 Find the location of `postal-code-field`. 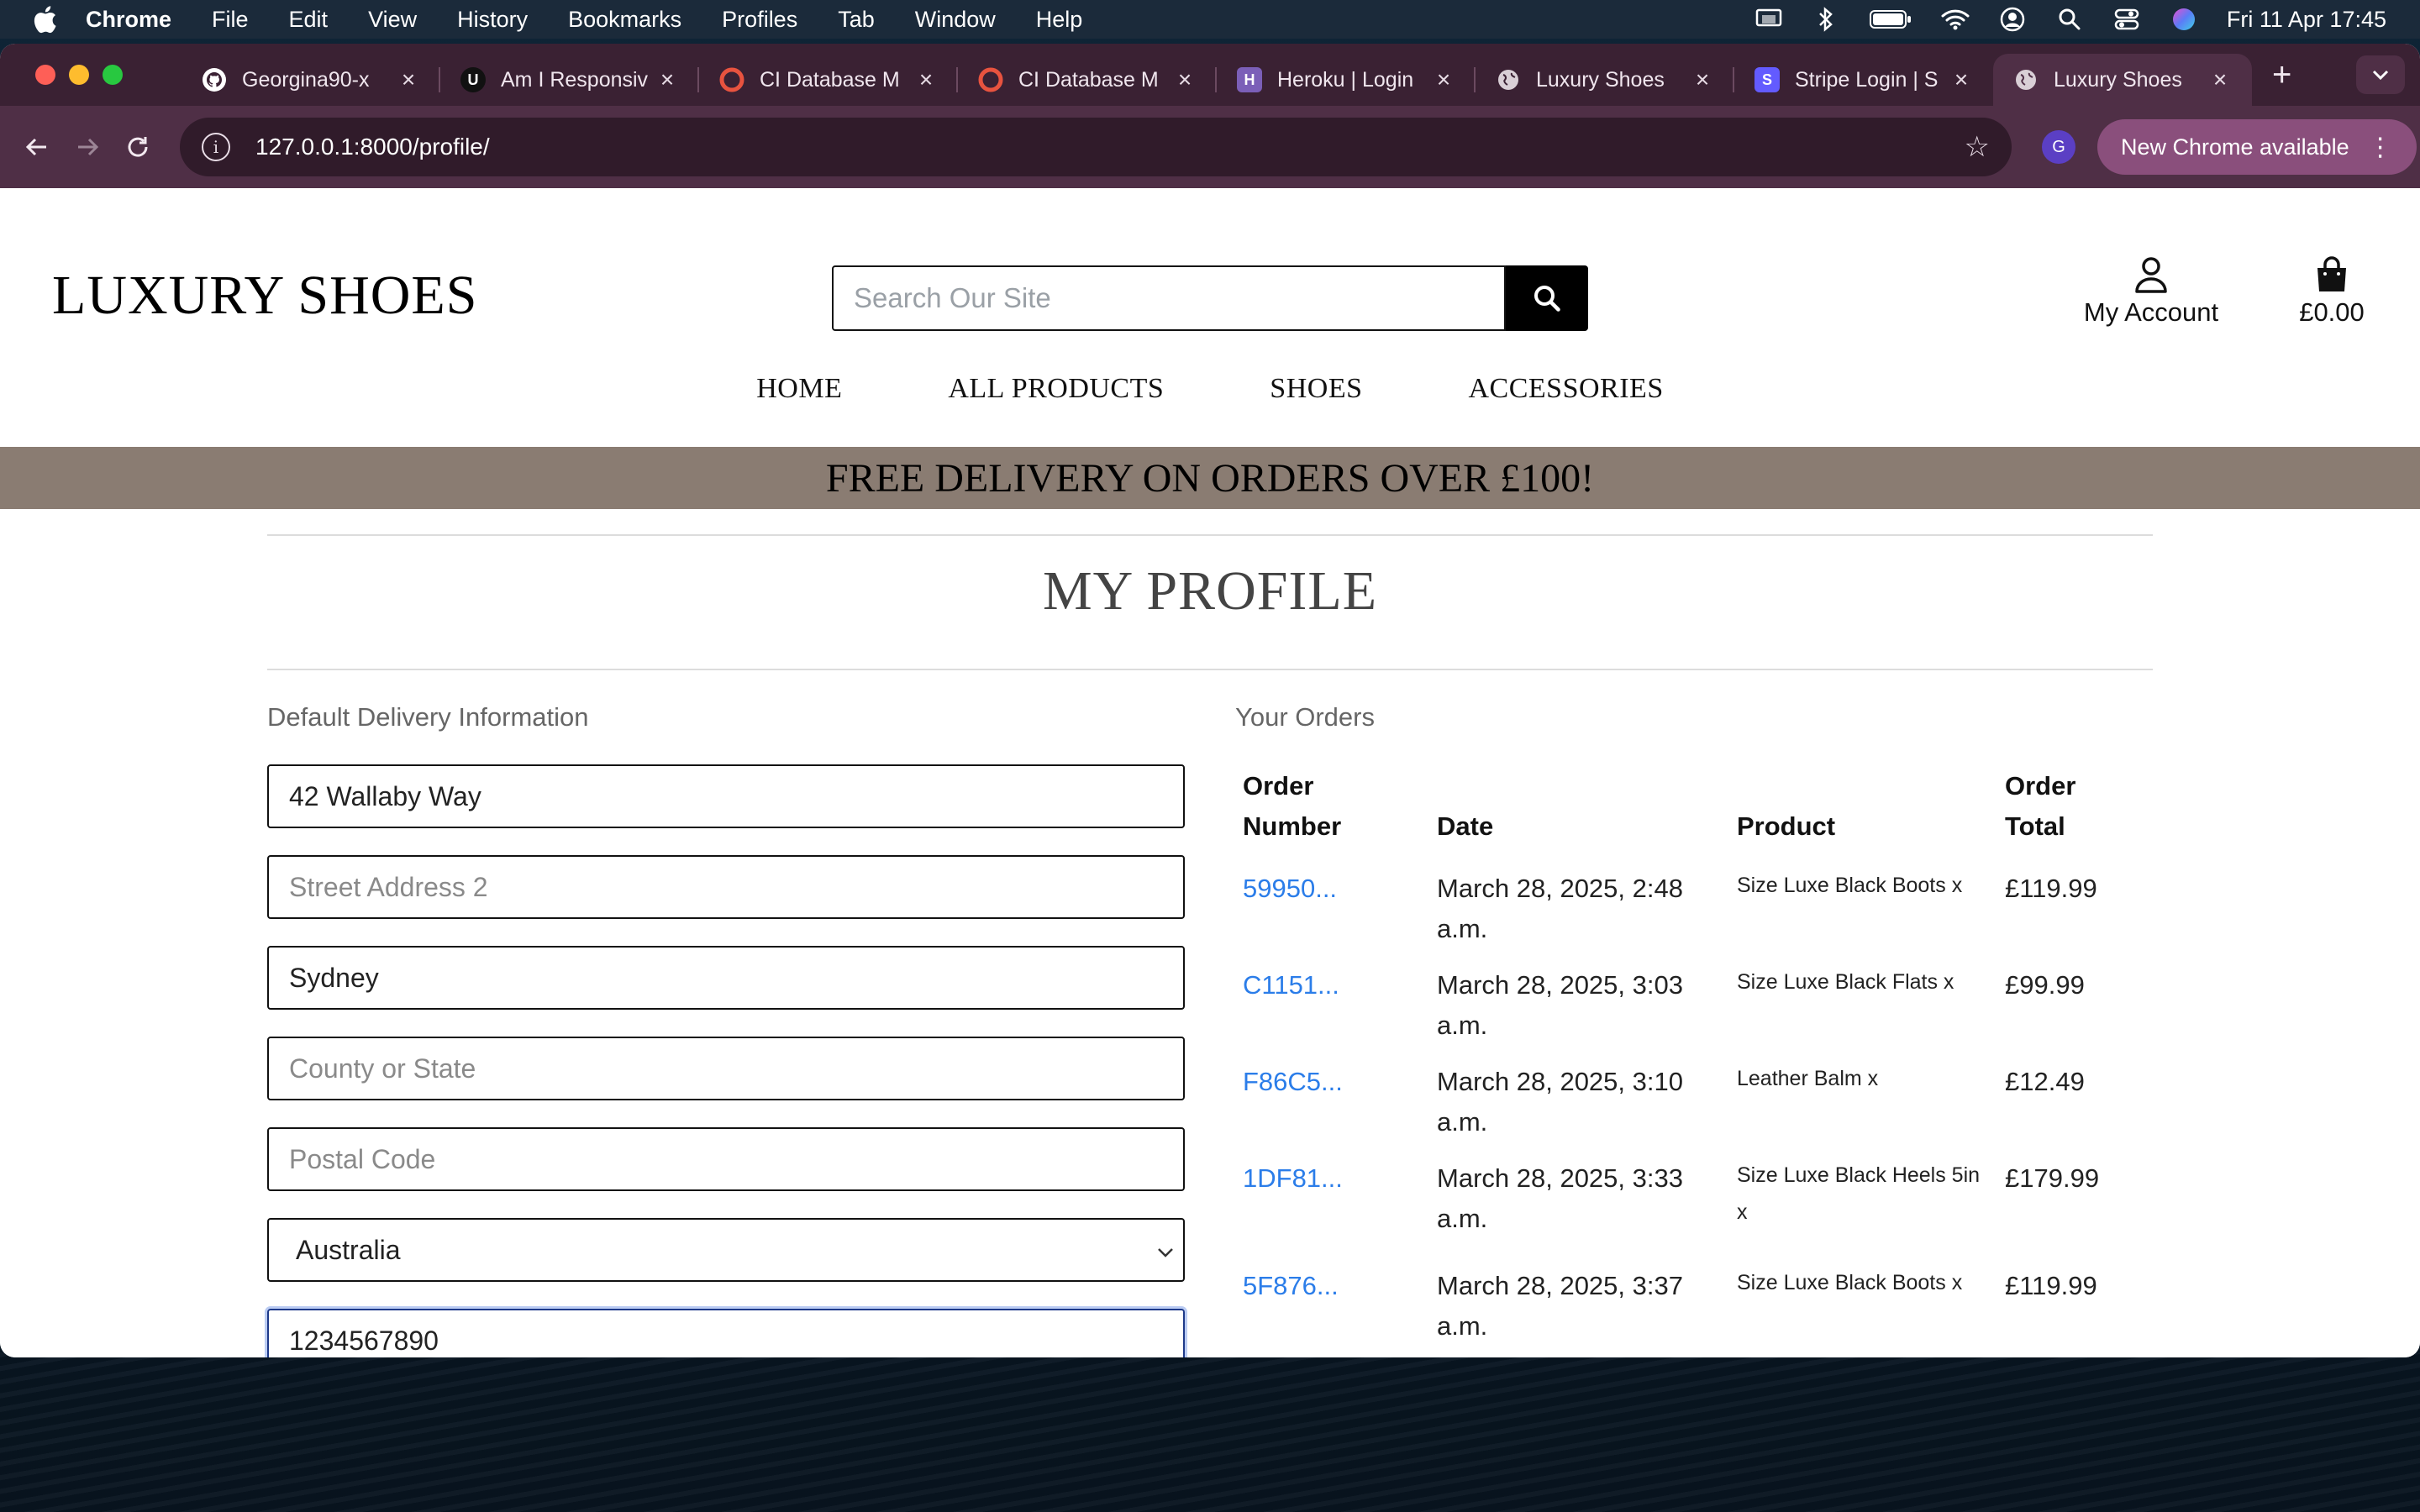

postal-code-field is located at coordinates (726, 1159).